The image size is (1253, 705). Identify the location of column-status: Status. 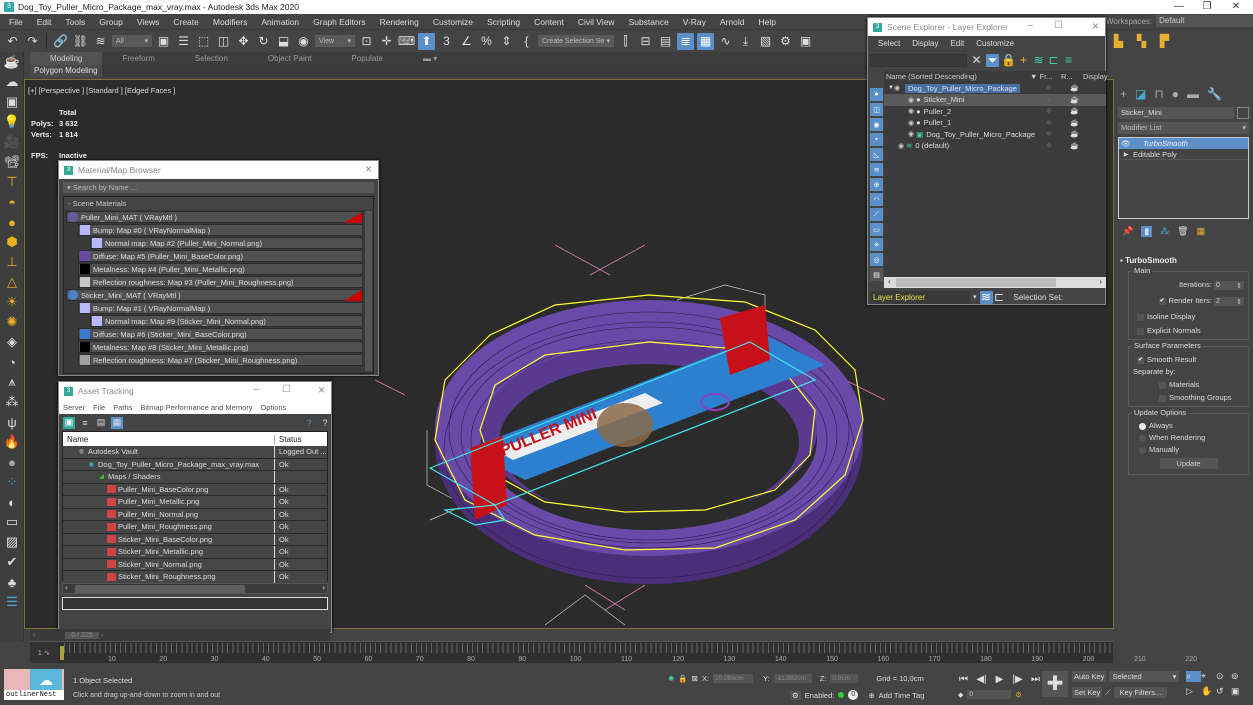
(288, 439).